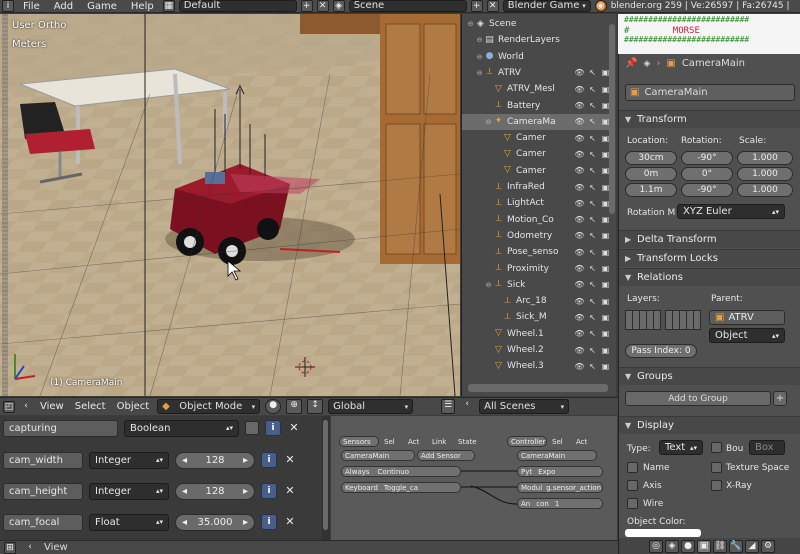 The width and height of the screenshot is (800, 554). Describe the element at coordinates (338, 6) in the screenshot. I see `scene-icon: ◈` at that location.